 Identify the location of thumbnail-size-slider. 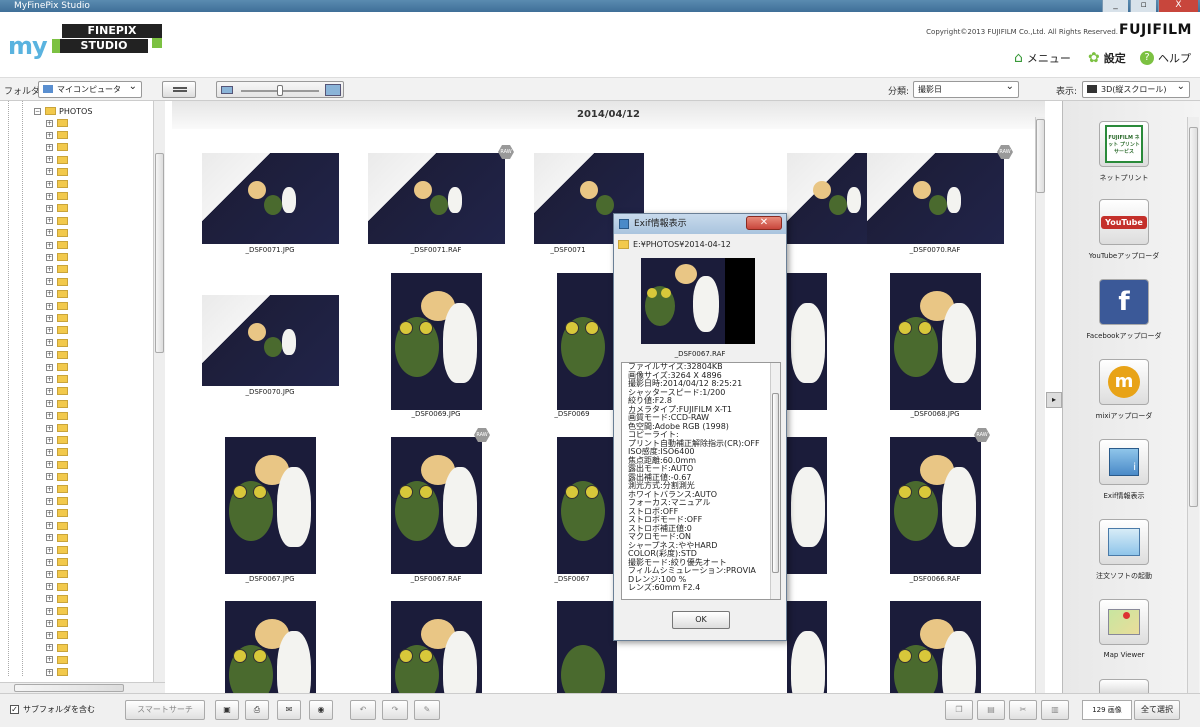
(280, 89).